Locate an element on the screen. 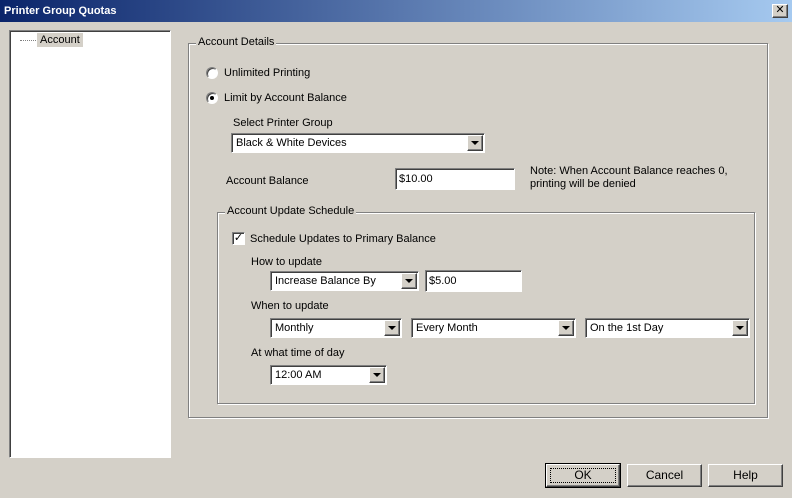 The height and width of the screenshot is (498, 792). cancel-button-label: Cancel is located at coordinates (664, 475).